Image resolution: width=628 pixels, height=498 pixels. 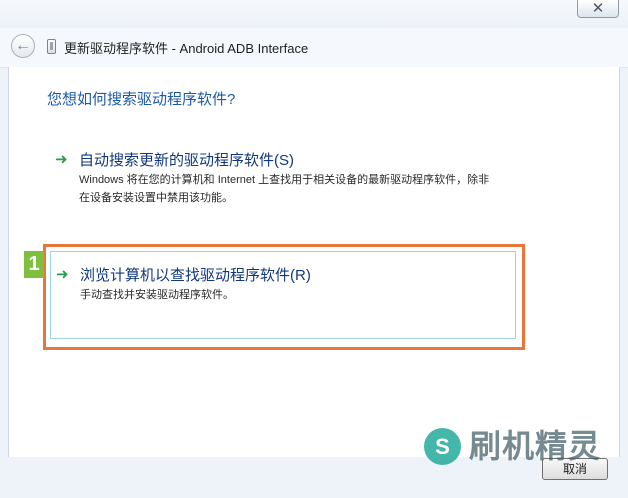 I want to click on browse-computer-option: ➜ 浏览计算机以查找驱动程序软件(R) 手动查找并安装驱动程序软件。, so click(x=283, y=295).